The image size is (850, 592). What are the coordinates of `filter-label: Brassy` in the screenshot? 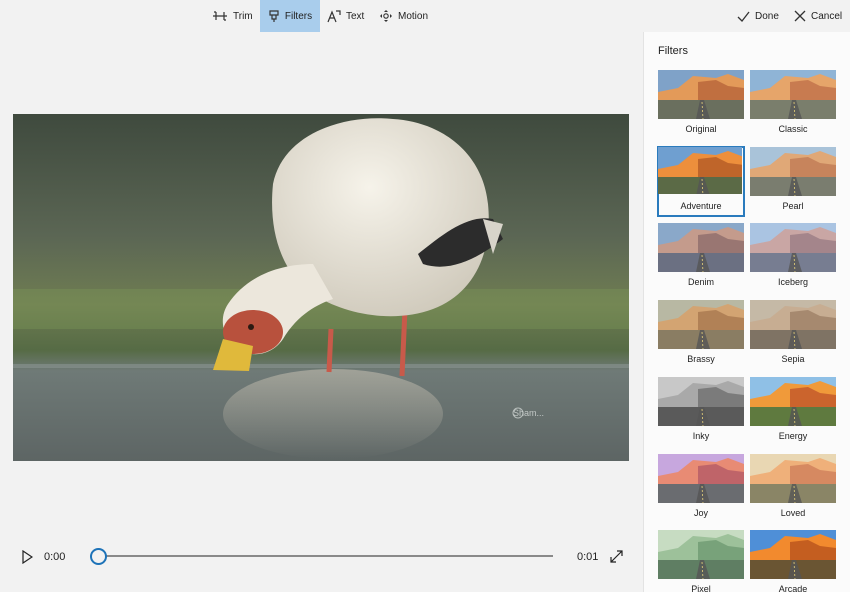 It's located at (701, 359).